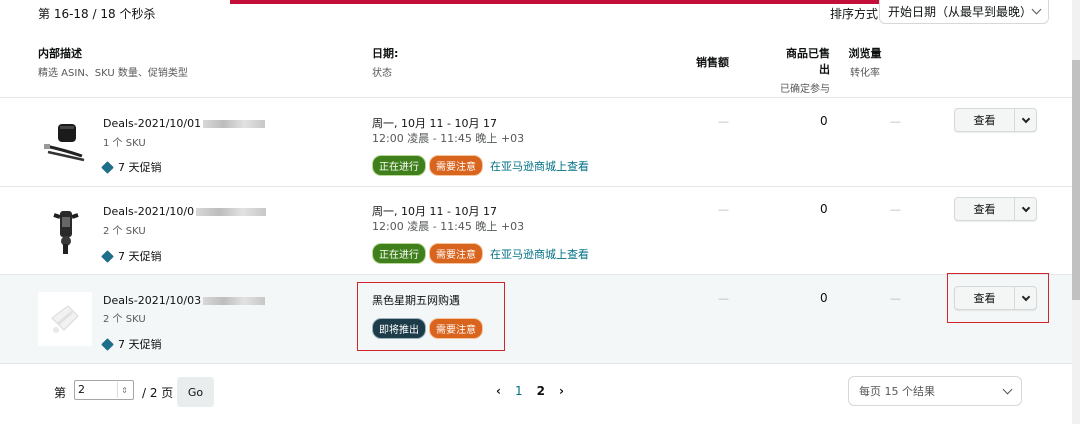 The width and height of the screenshot is (1080, 424). What do you see at coordinates (1076, 180) in the screenshot?
I see `scrollbar-thumb` at bounding box center [1076, 180].